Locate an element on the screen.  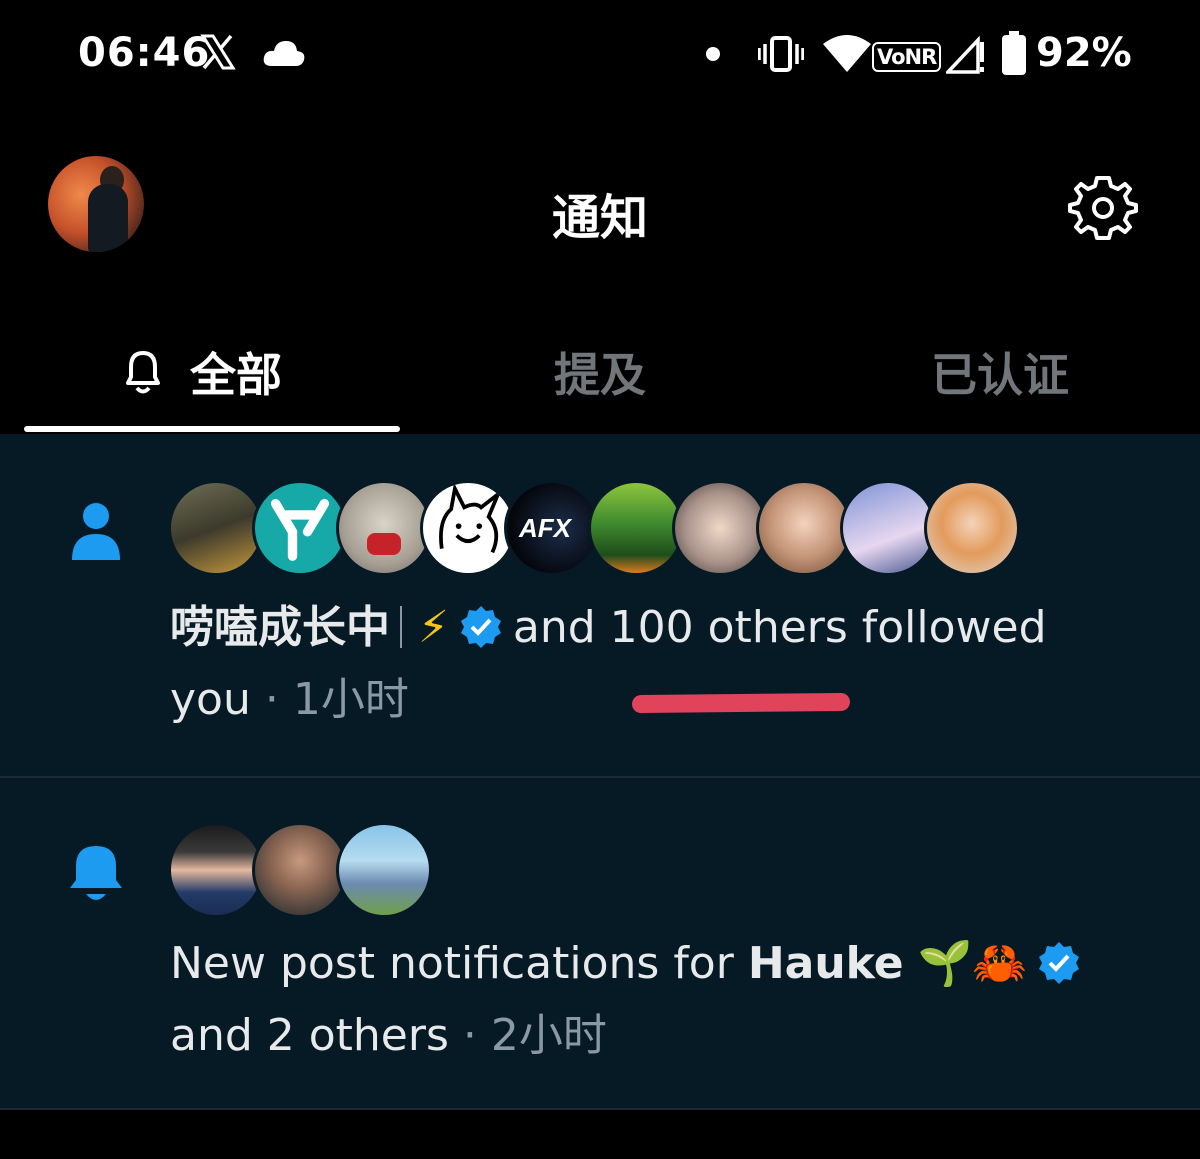
battery-percent: 92% is located at coordinates (1084, 53).